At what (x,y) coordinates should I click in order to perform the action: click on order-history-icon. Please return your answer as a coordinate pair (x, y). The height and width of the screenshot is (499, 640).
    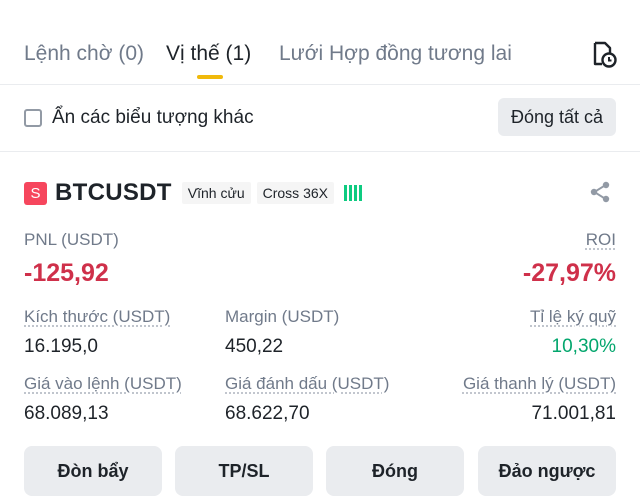
    Looking at the image, I should click on (604, 54).